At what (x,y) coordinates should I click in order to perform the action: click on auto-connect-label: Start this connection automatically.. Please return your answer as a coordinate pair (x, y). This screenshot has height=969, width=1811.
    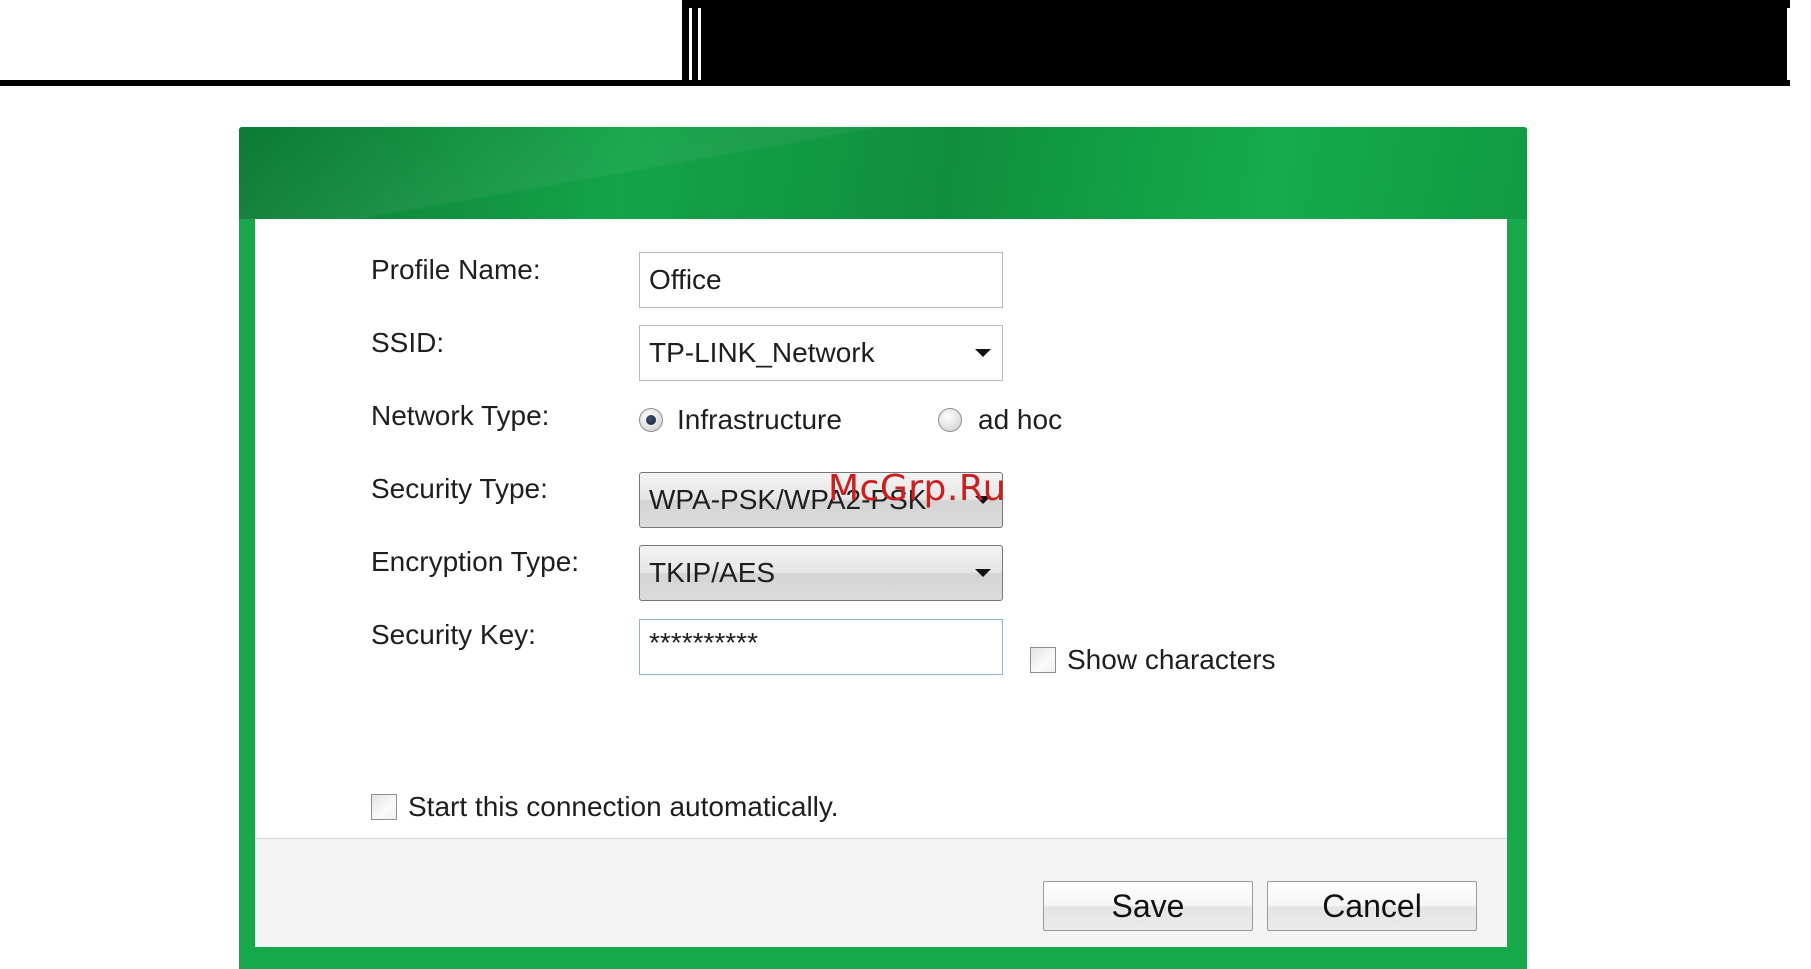
    Looking at the image, I should click on (623, 807).